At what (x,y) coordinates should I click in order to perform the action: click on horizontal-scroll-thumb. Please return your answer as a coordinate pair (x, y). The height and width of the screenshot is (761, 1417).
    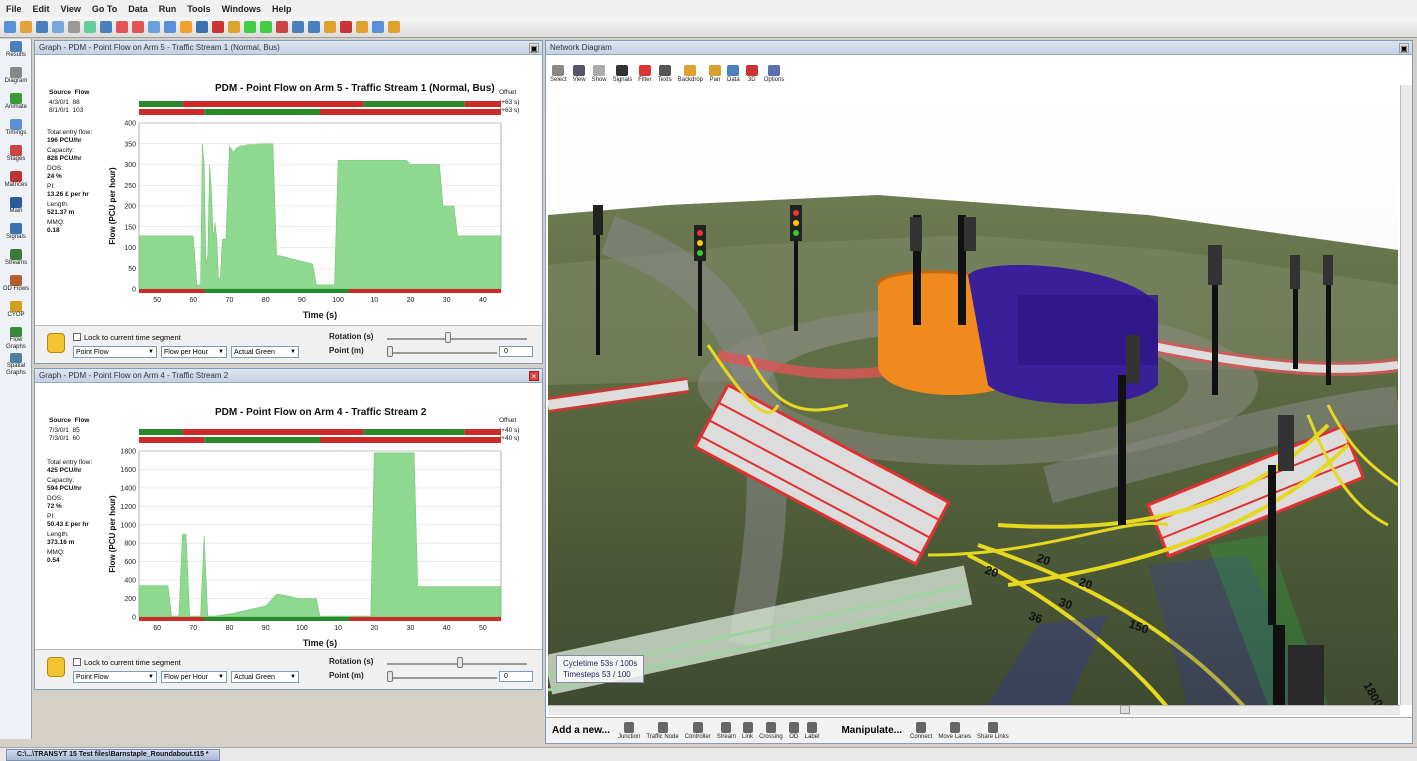
    Looking at the image, I should click on (1125, 709).